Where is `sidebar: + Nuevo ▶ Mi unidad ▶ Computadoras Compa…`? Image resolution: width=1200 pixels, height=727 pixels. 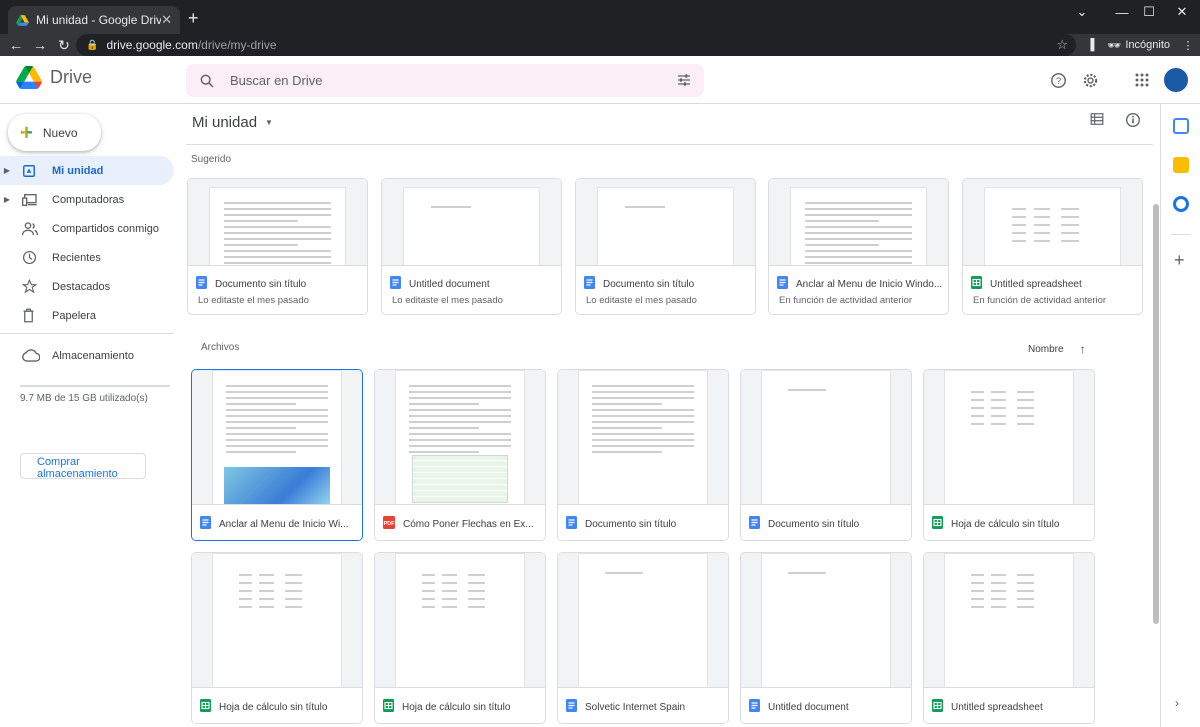 sidebar: + Nuevo ▶ Mi unidad ▶ Computadoras Compa… is located at coordinates (90, 415).